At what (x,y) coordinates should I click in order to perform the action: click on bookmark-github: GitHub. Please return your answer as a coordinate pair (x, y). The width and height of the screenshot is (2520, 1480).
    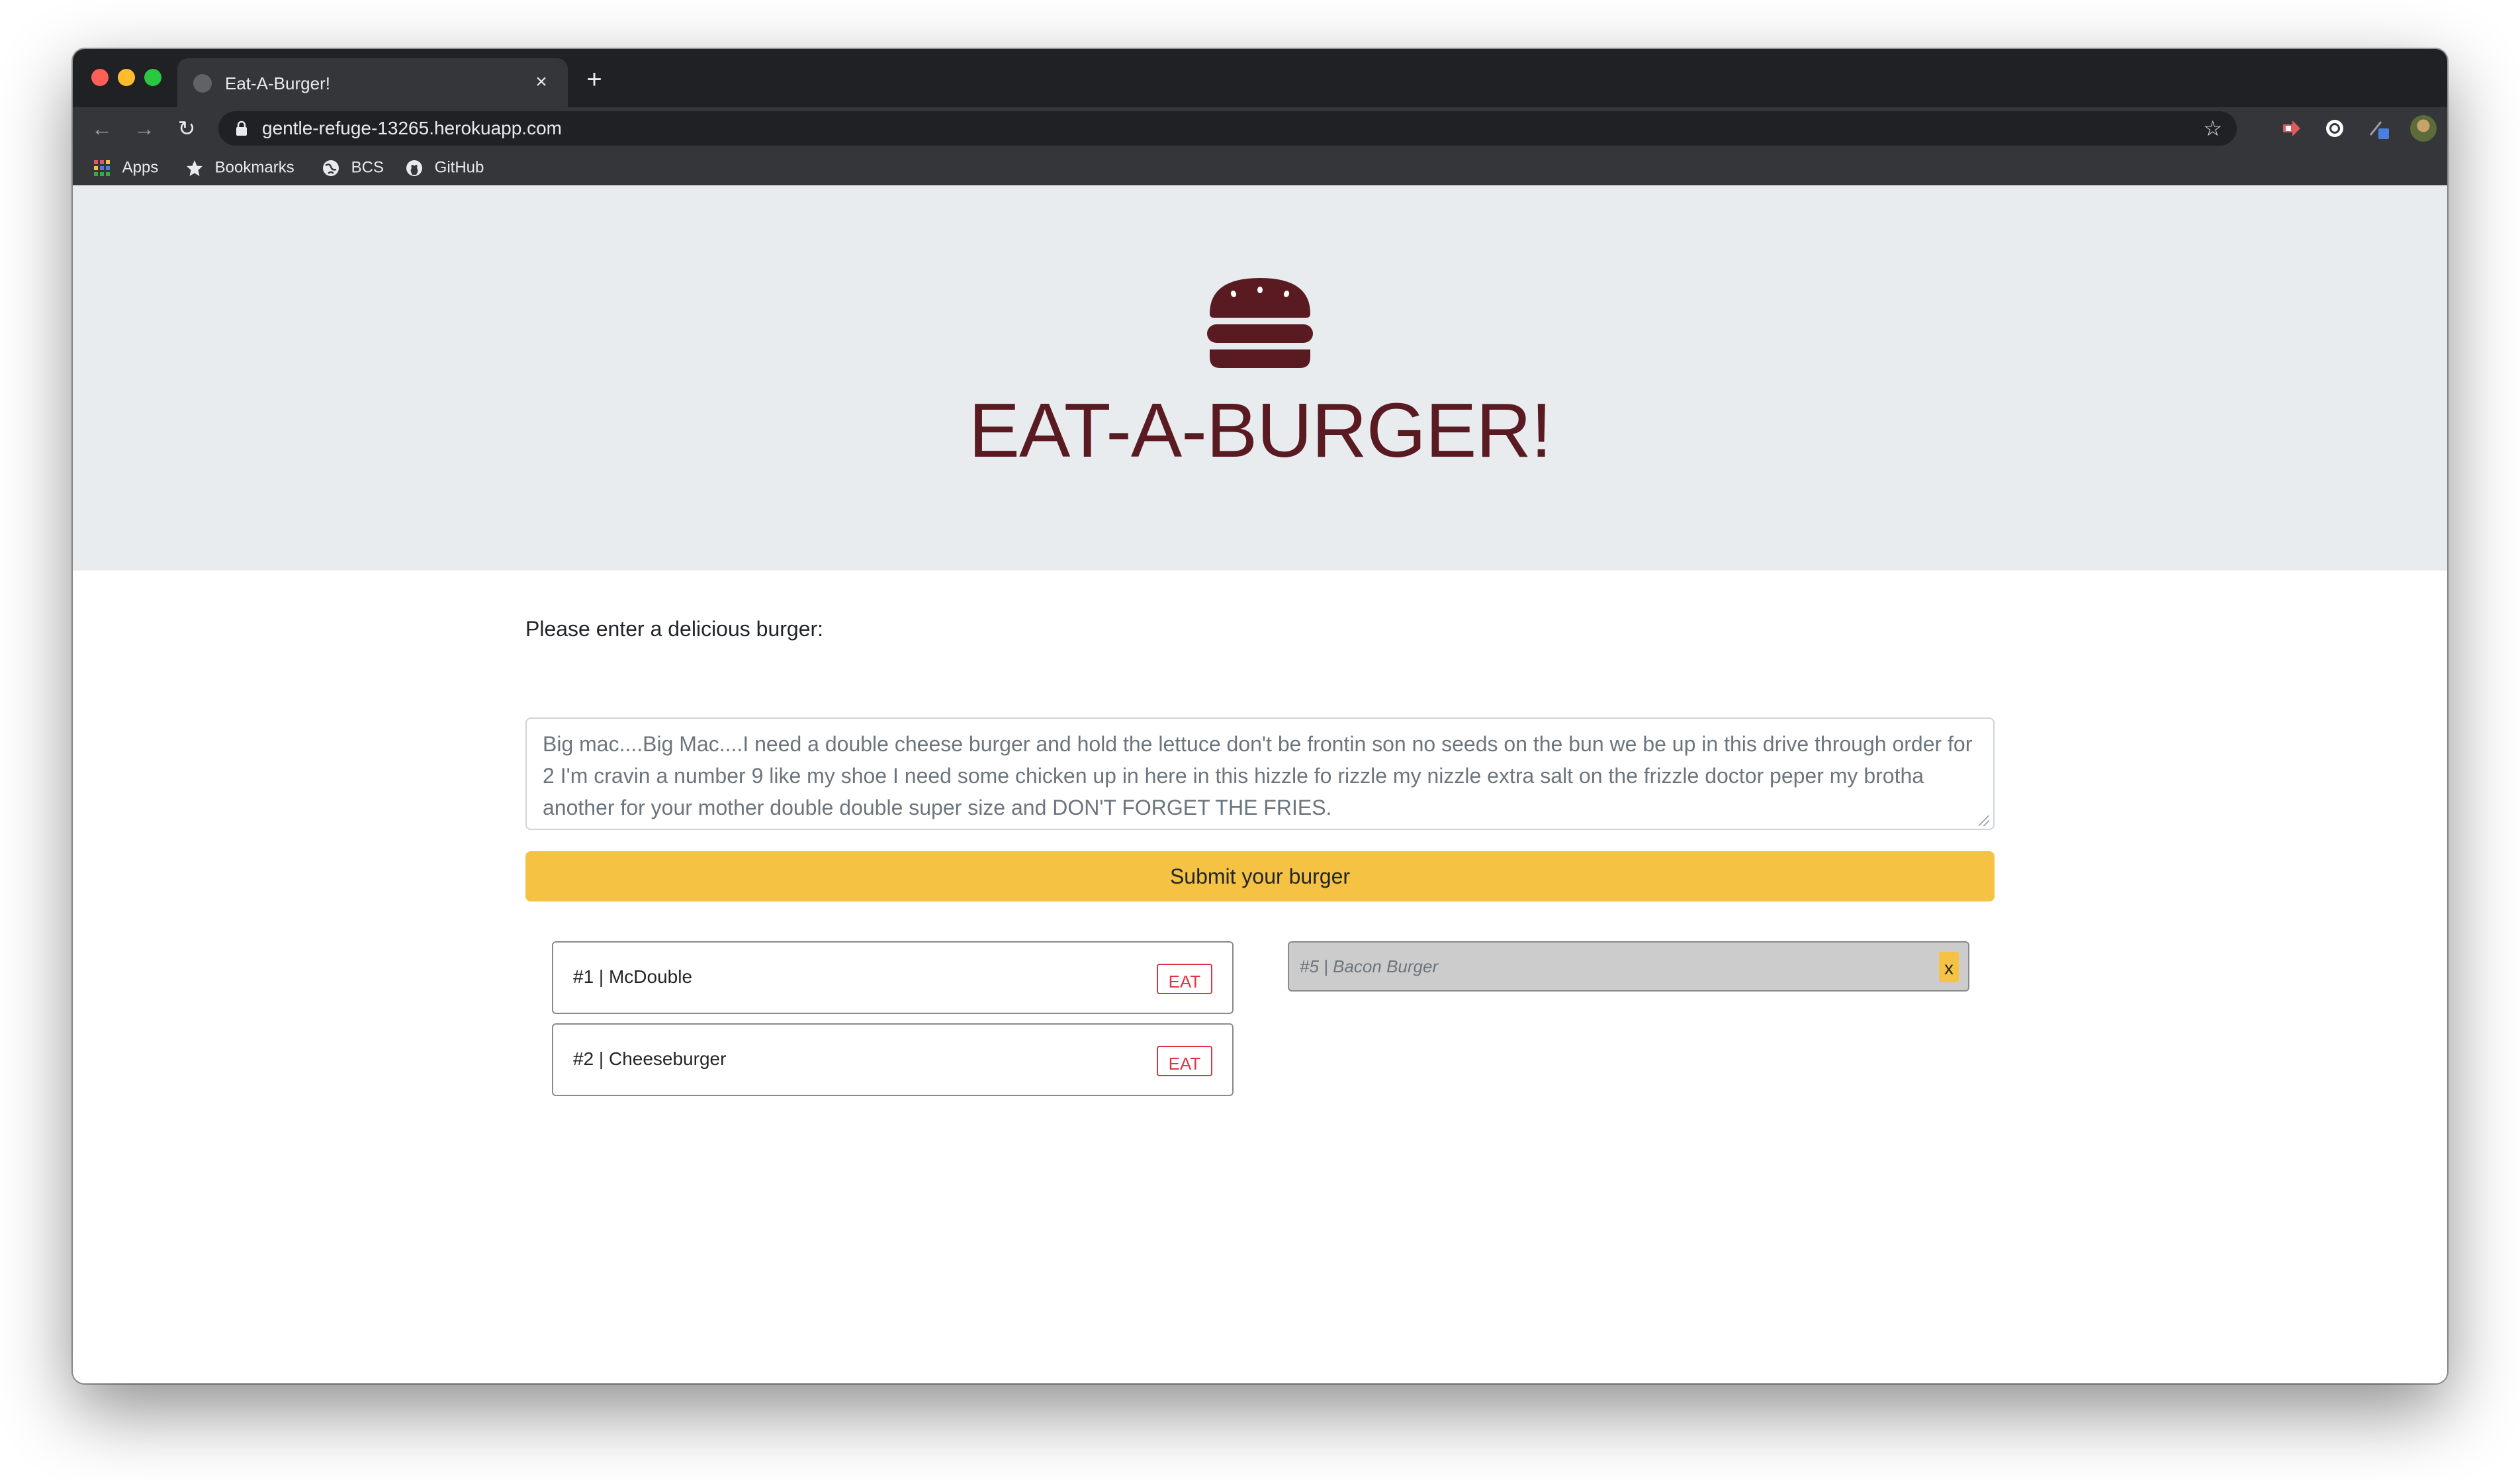
    Looking at the image, I should click on (444, 167).